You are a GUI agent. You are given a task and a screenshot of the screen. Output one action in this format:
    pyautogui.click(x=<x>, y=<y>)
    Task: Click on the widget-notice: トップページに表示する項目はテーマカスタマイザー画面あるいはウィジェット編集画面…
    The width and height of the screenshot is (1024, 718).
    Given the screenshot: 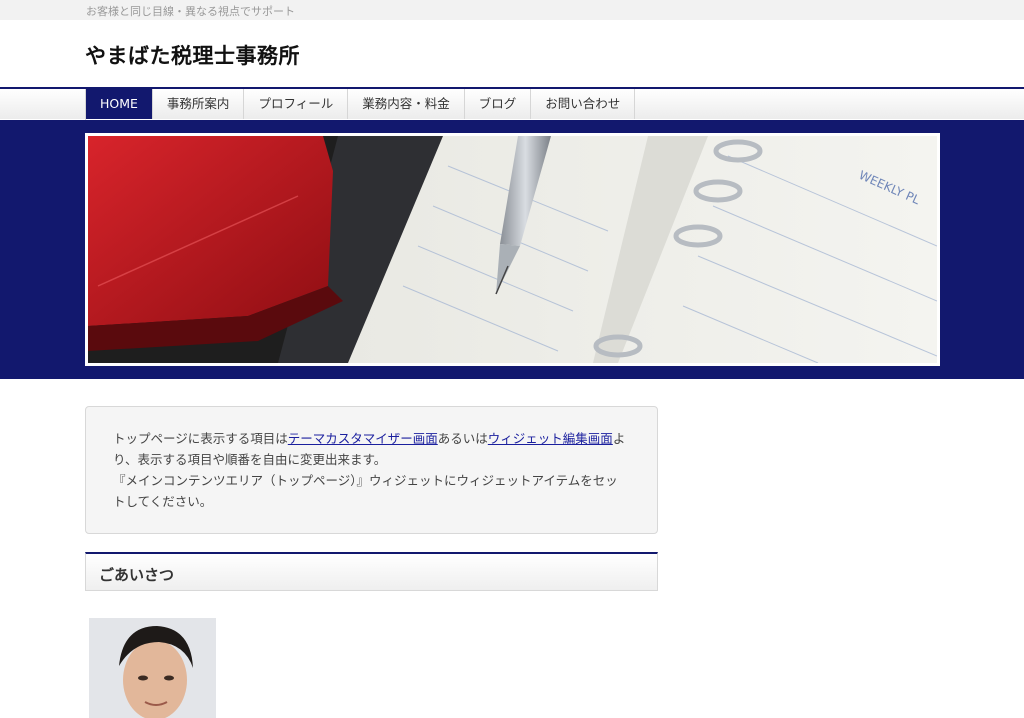 What is the action you would take?
    pyautogui.click(x=371, y=470)
    